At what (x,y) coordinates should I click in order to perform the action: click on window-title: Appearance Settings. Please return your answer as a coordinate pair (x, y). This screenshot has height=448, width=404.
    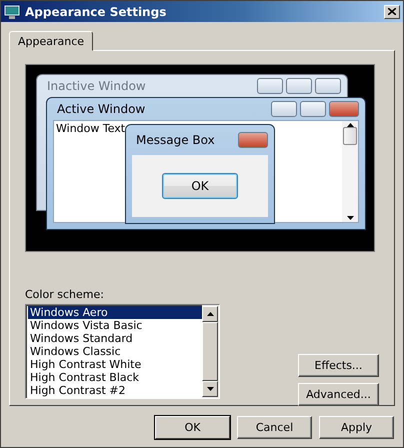
    Looking at the image, I should click on (96, 11).